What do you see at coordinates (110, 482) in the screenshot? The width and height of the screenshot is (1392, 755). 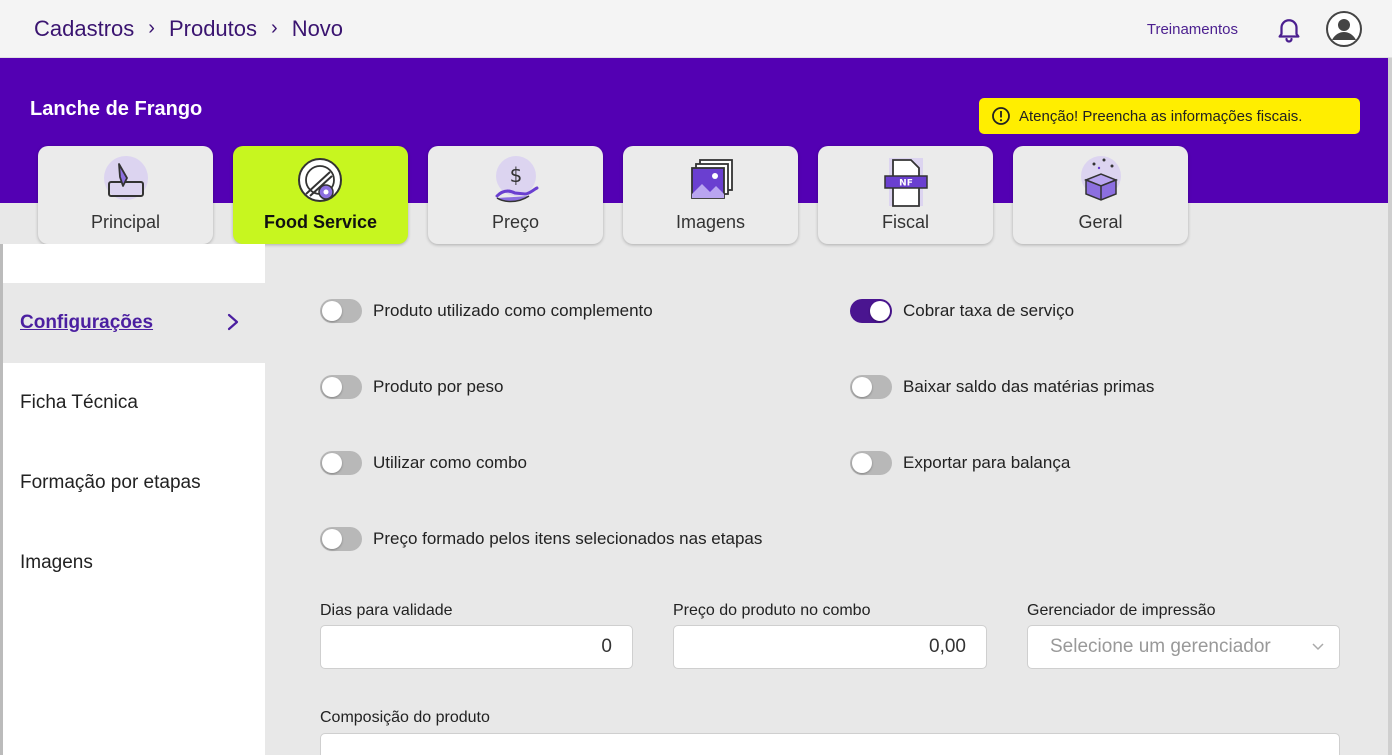 I see `sidebar-item-label: Formação por etapas` at bounding box center [110, 482].